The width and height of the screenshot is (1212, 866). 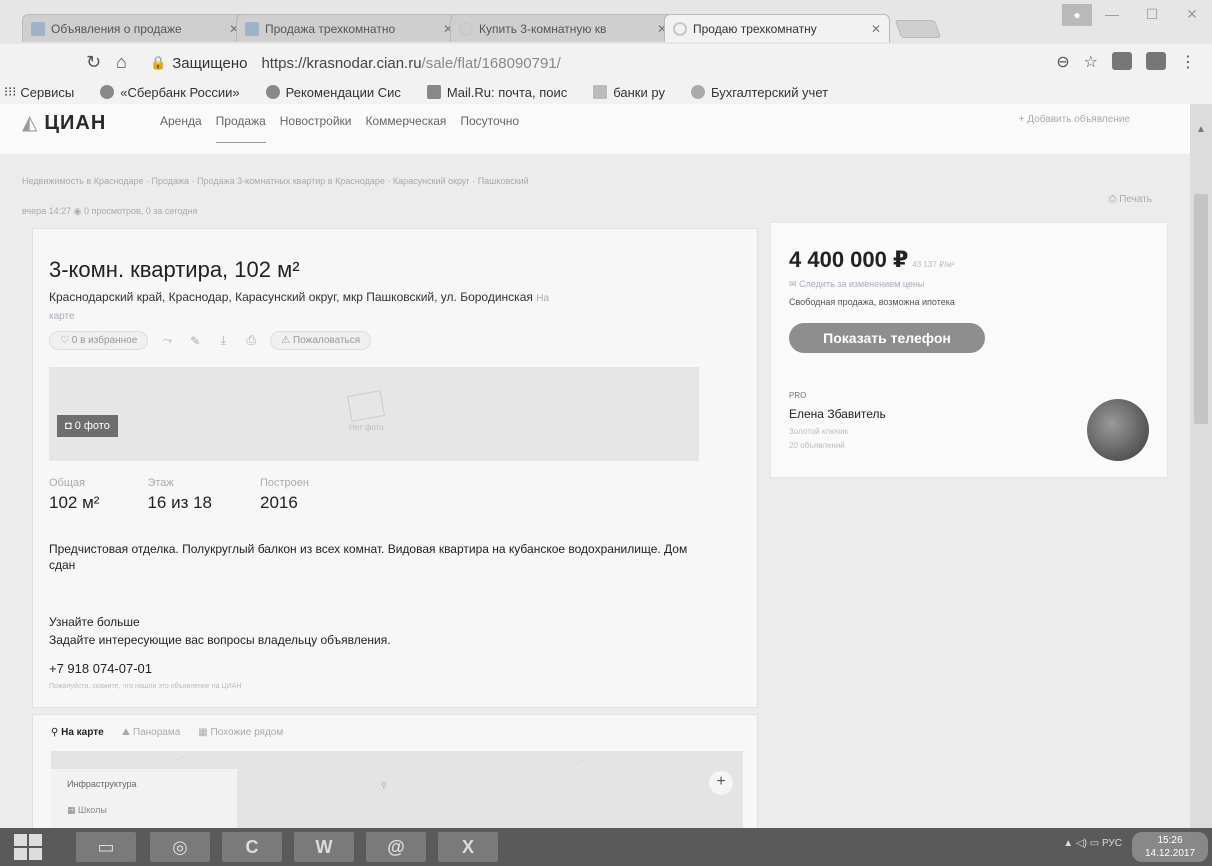 What do you see at coordinates (1201, 466) in the screenshot?
I see `page-scrollbar: ▲` at bounding box center [1201, 466].